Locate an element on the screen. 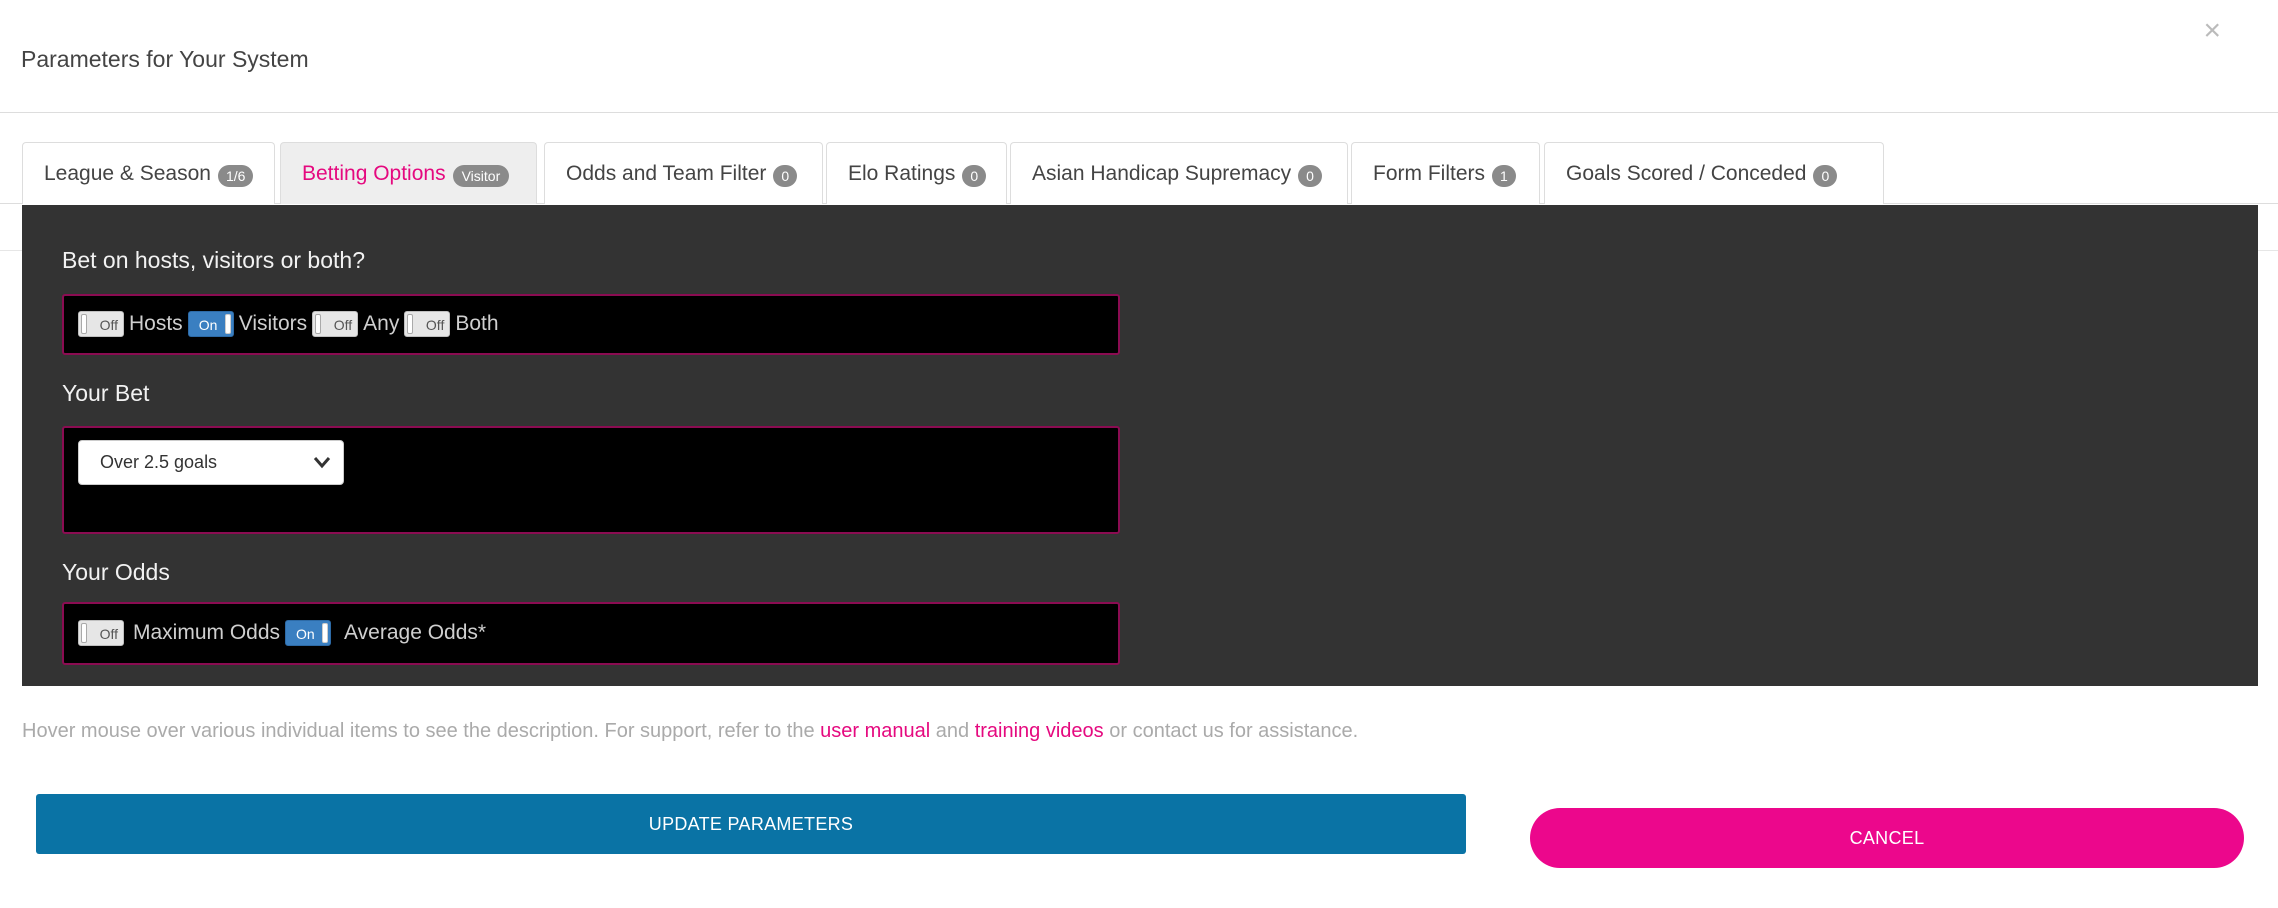 The width and height of the screenshot is (2278, 908). user-manual-link: user manual is located at coordinates (875, 731).